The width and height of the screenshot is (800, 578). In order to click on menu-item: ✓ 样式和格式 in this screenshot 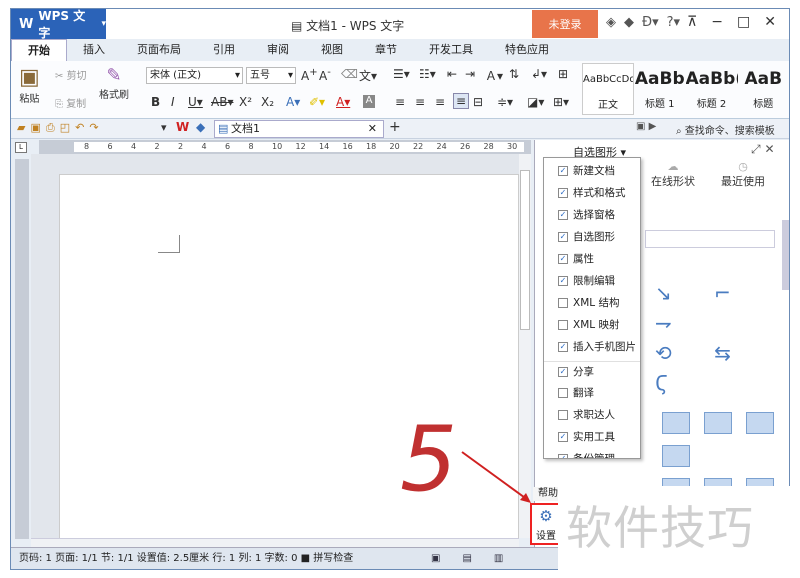, I will do `click(592, 193)`.